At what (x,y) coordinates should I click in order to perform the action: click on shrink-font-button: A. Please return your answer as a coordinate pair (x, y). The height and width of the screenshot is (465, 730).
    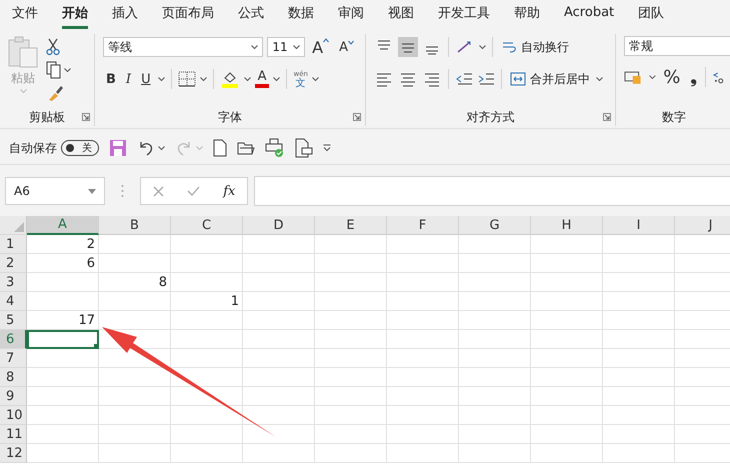
    Looking at the image, I should click on (346, 47).